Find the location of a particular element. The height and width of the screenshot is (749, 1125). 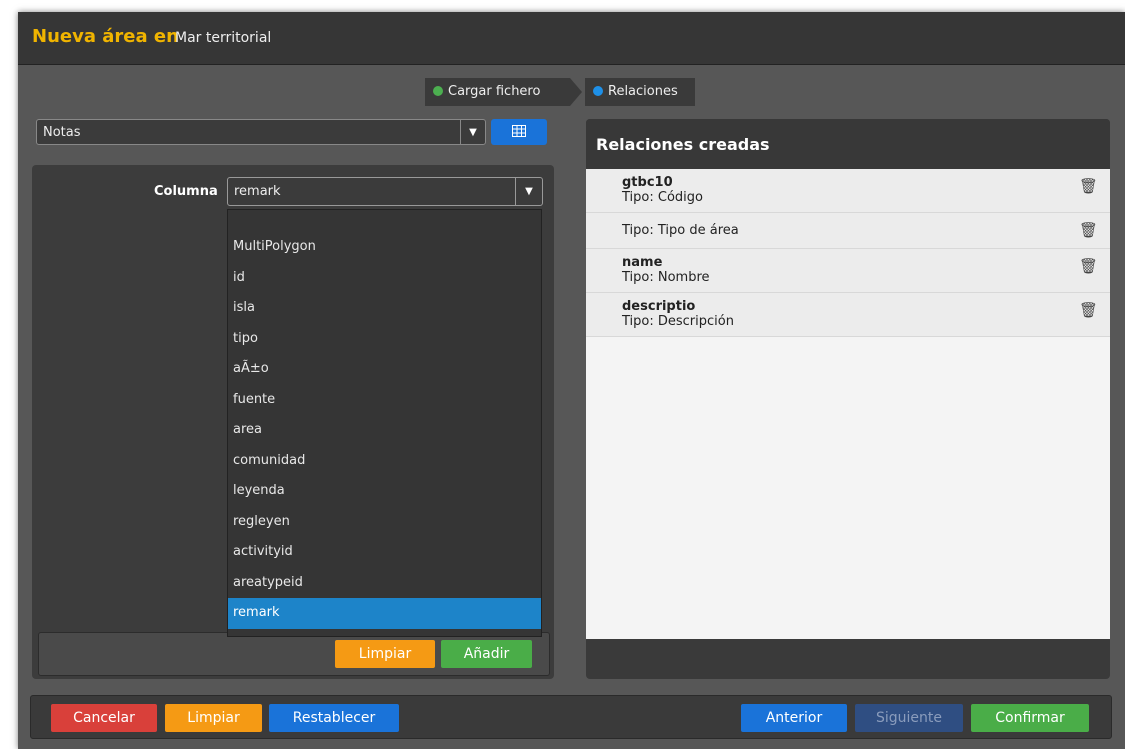

step-cargar-fichero: Cargar fichero is located at coordinates (497, 92).